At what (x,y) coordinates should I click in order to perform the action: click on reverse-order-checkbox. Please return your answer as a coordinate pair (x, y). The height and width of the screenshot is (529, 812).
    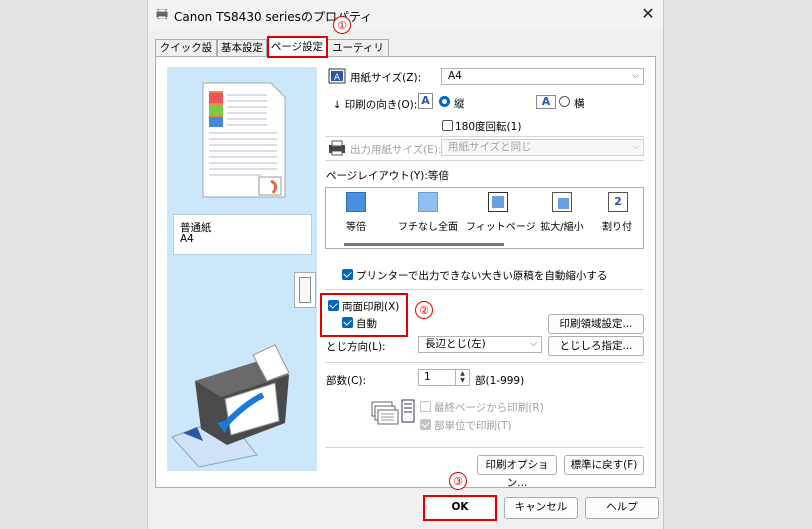
    Looking at the image, I should click on (425, 406).